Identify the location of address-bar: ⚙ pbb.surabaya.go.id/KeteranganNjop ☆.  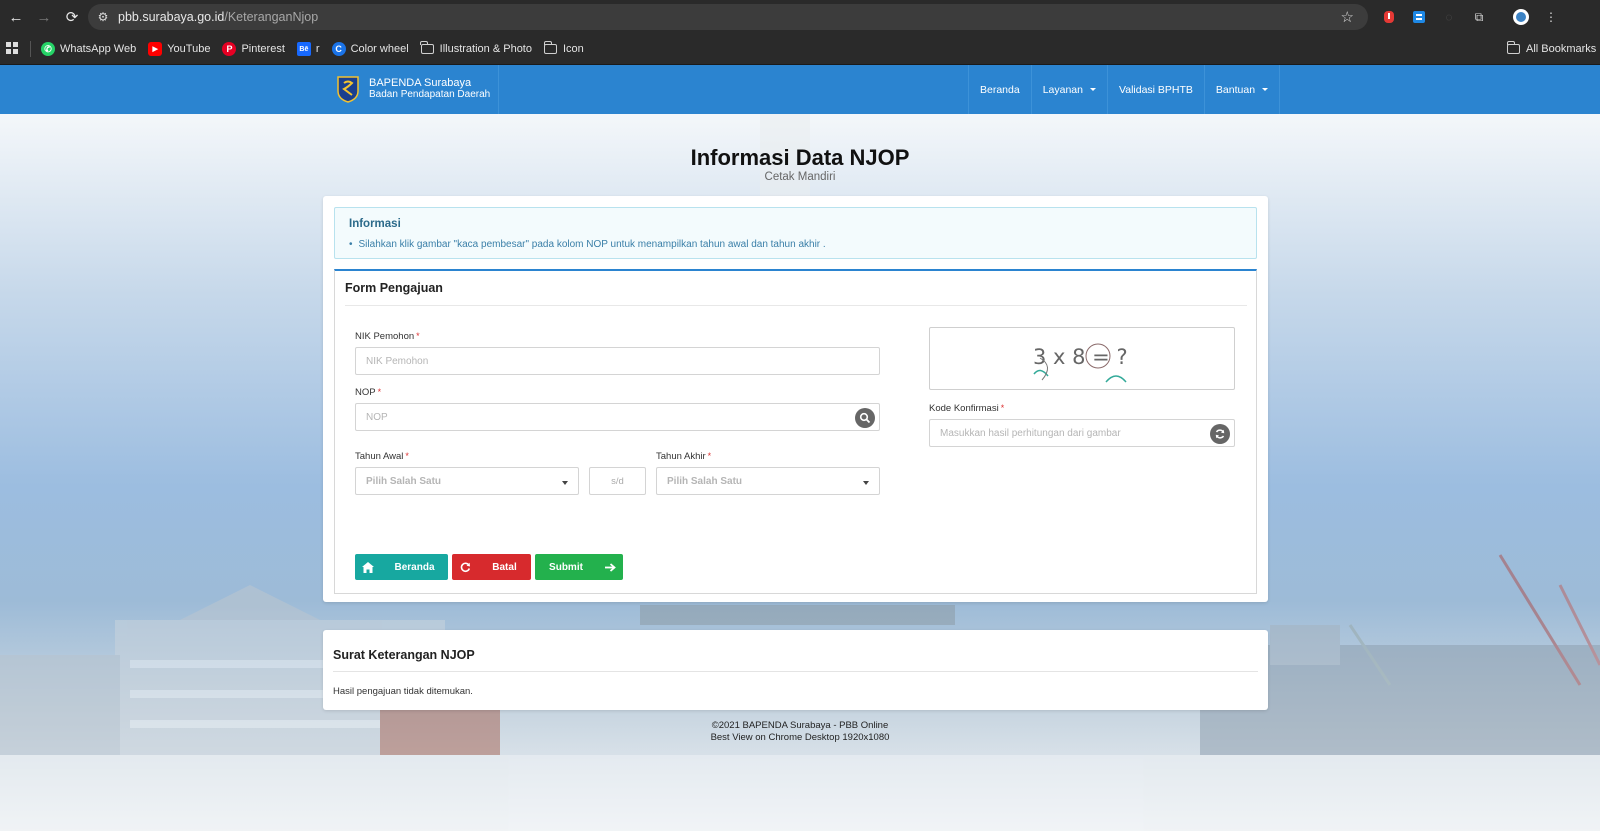
(728, 17).